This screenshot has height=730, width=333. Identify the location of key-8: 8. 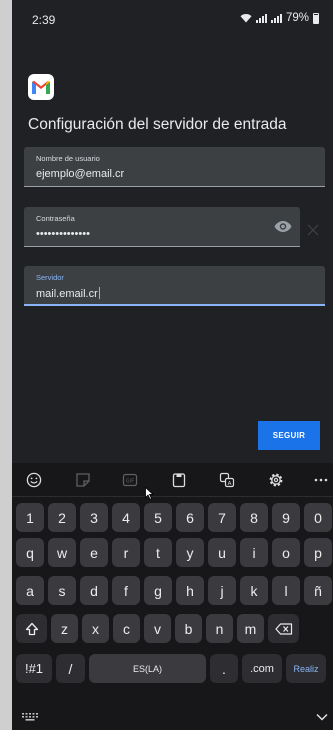
(254, 517).